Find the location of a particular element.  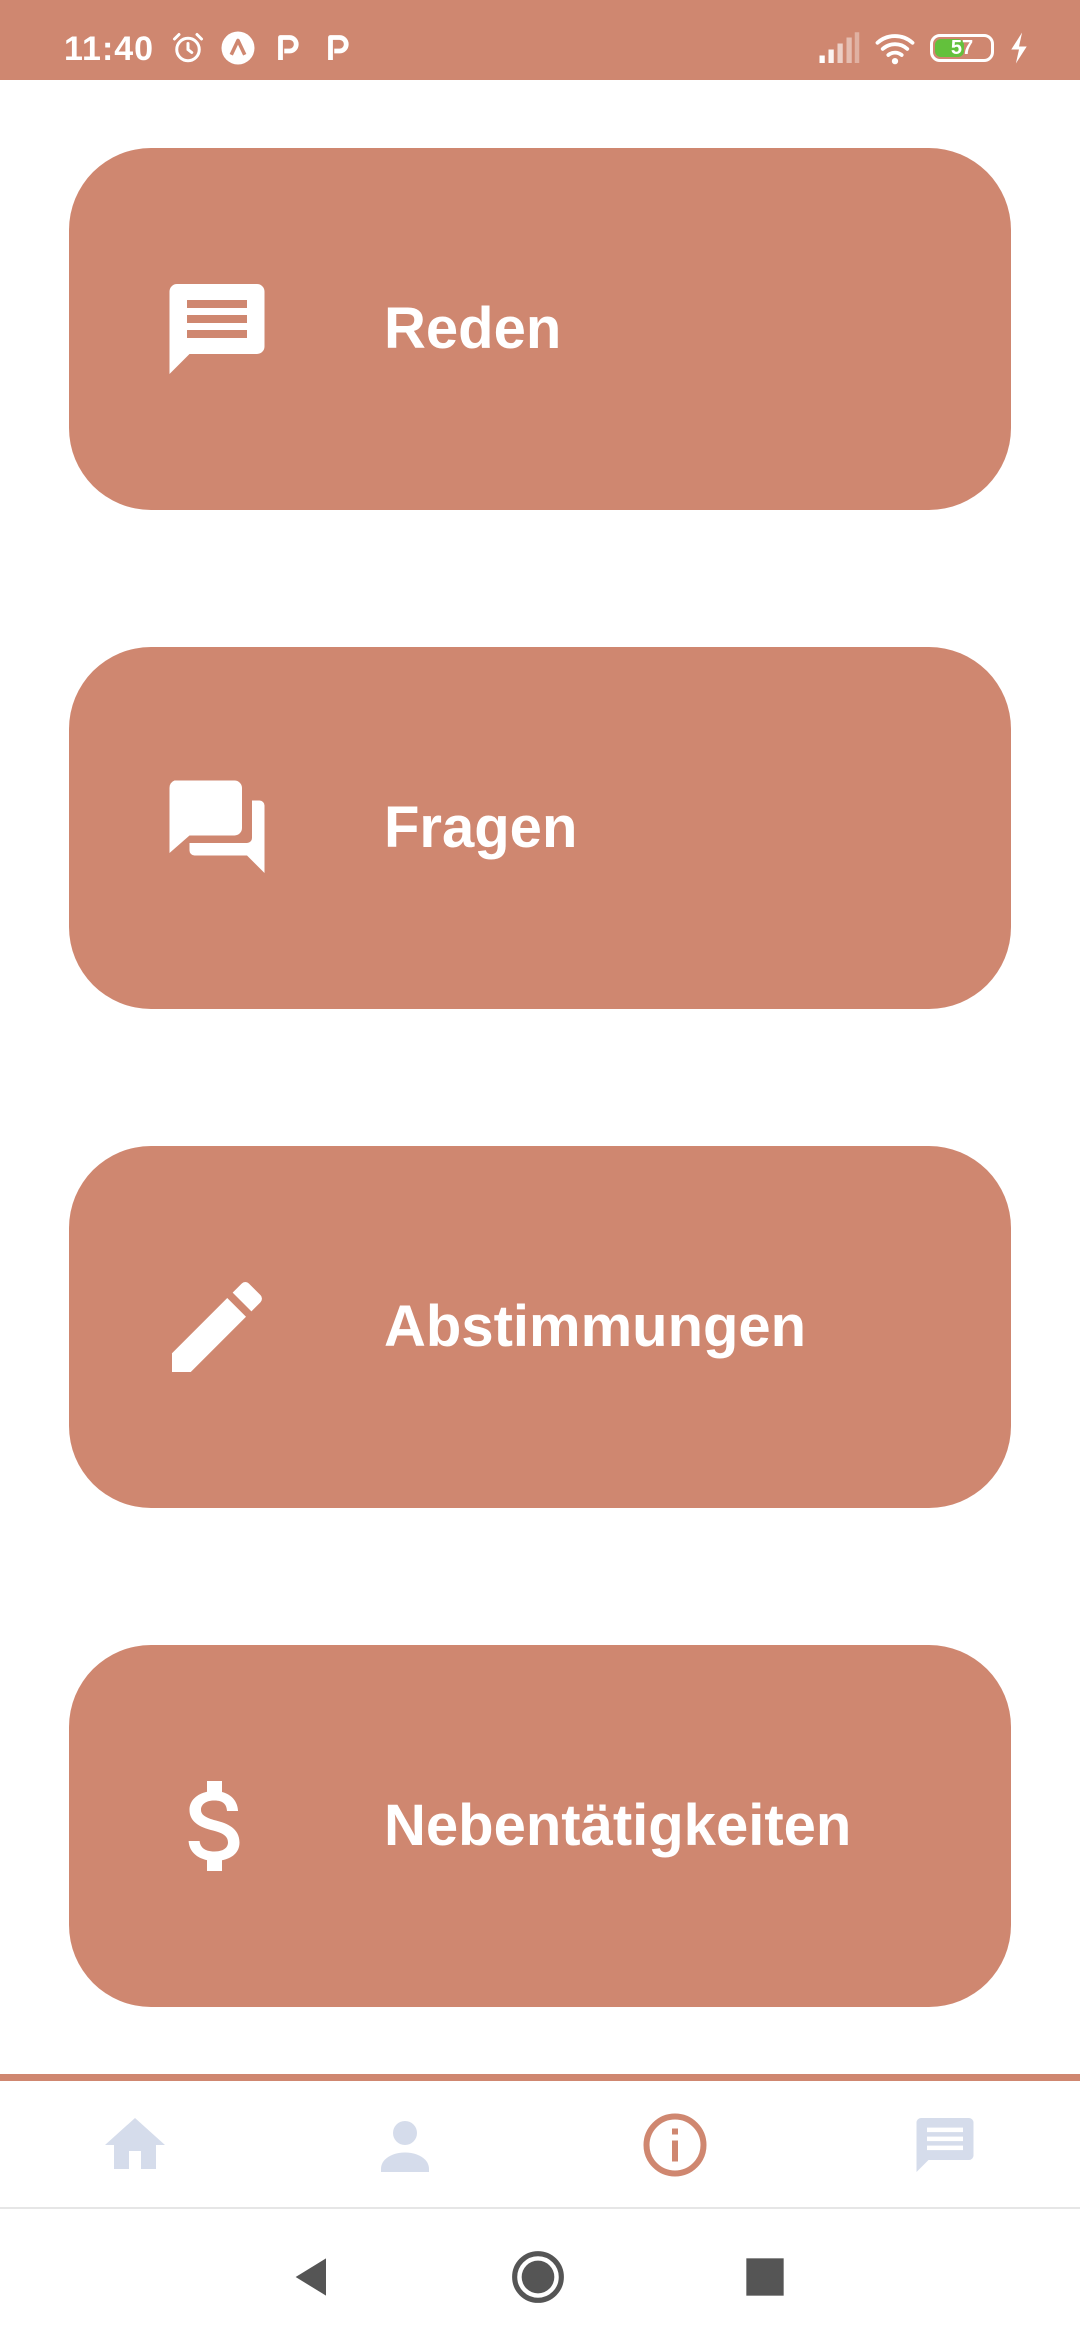

system-nav-bar is located at coordinates (540, 2274).